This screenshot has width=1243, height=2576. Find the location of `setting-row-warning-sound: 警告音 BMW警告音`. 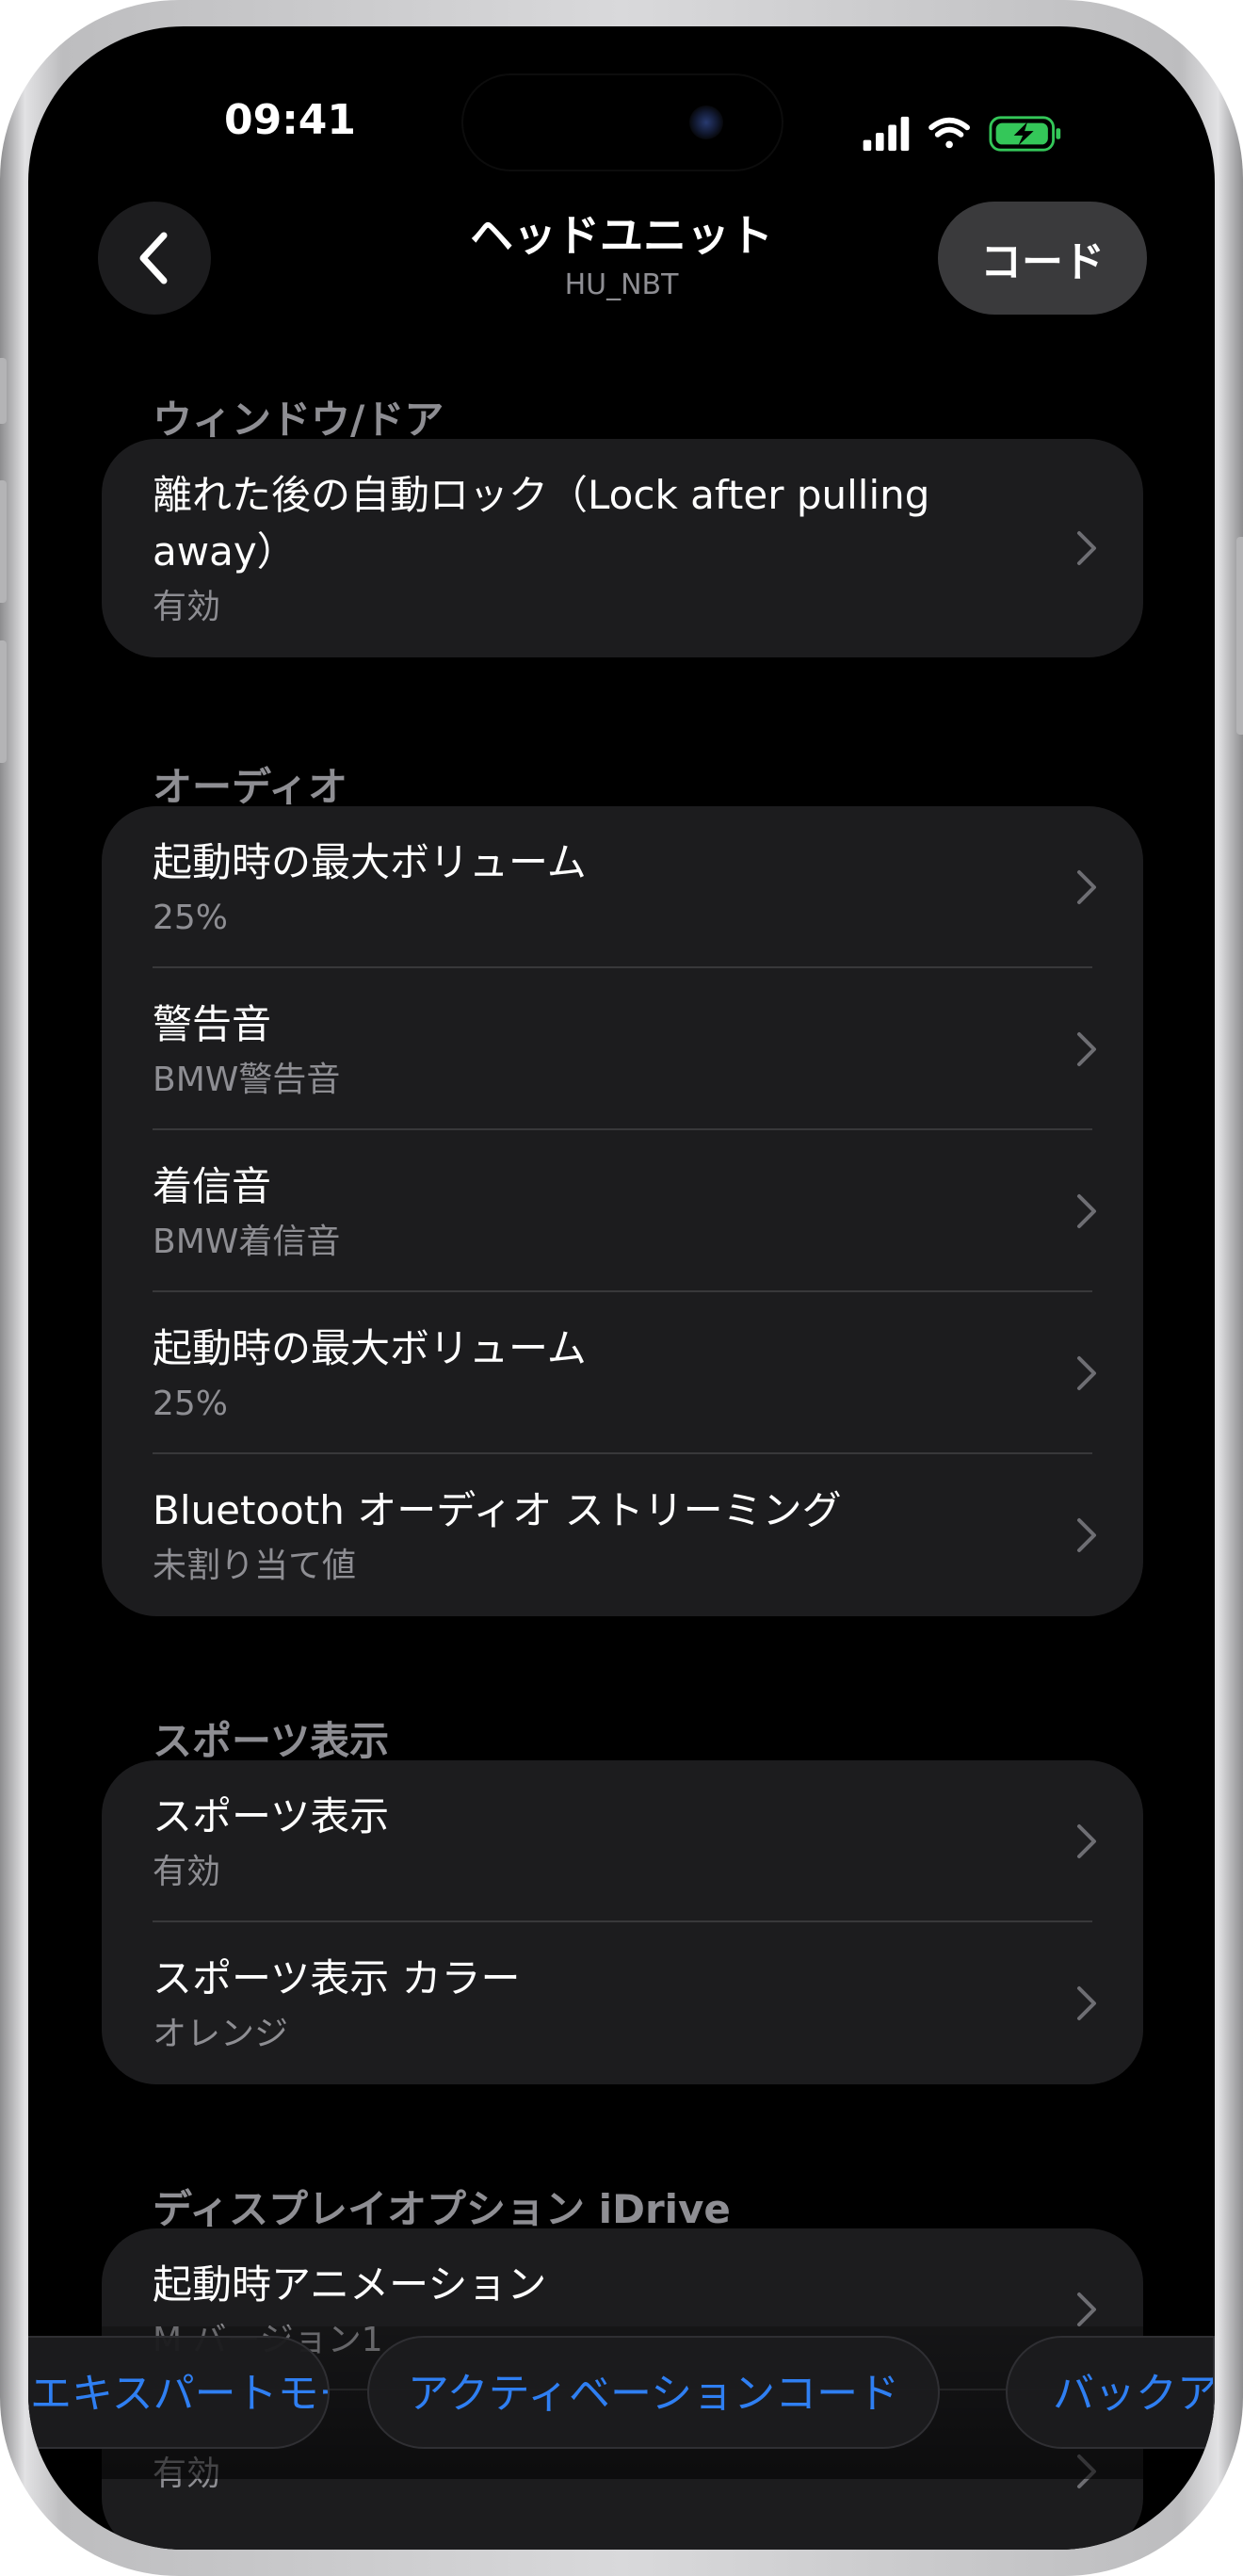

setting-row-warning-sound: 警告音 BMW警告音 is located at coordinates (622, 1049).